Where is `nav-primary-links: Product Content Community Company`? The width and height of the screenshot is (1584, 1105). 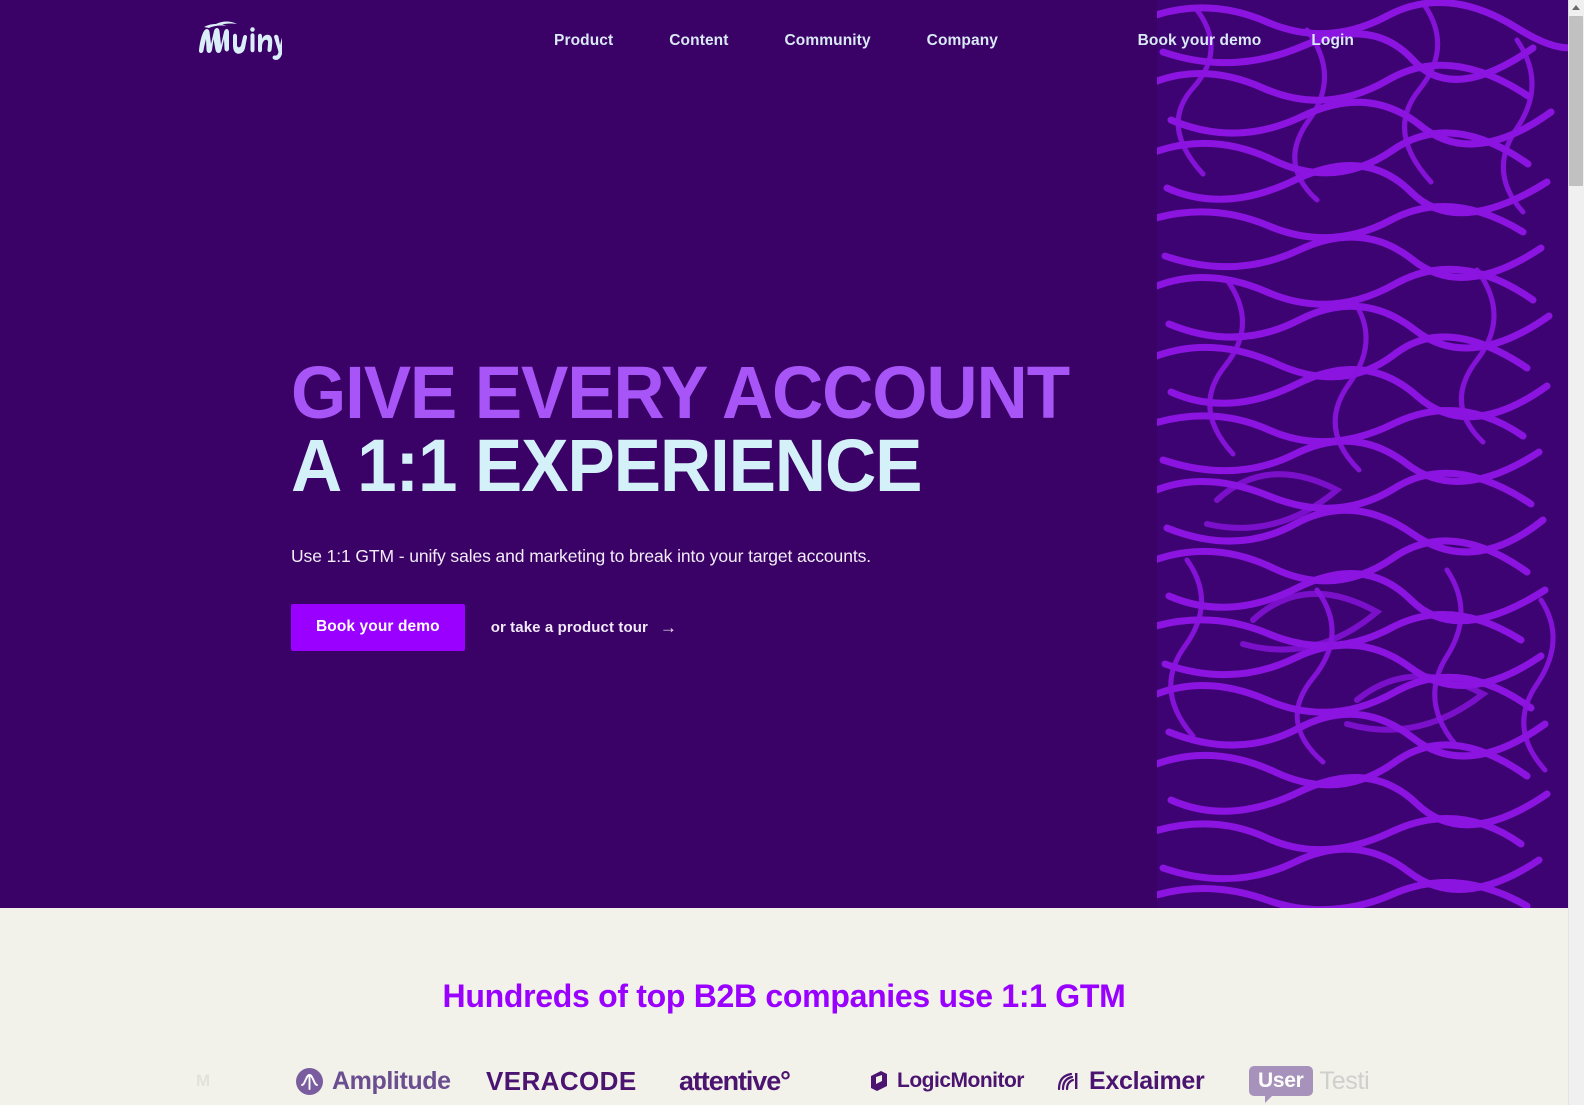 nav-primary-links: Product Content Community Company is located at coordinates (776, 41).